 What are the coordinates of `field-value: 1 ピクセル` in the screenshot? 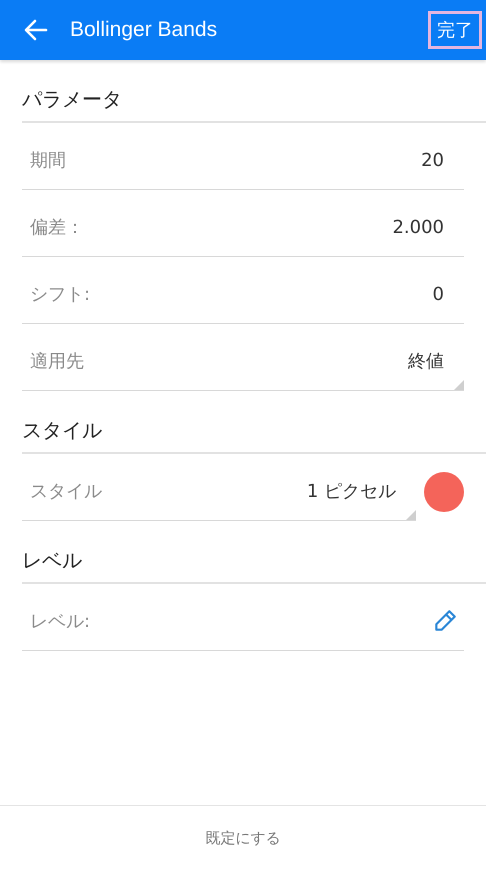 It's located at (351, 491).